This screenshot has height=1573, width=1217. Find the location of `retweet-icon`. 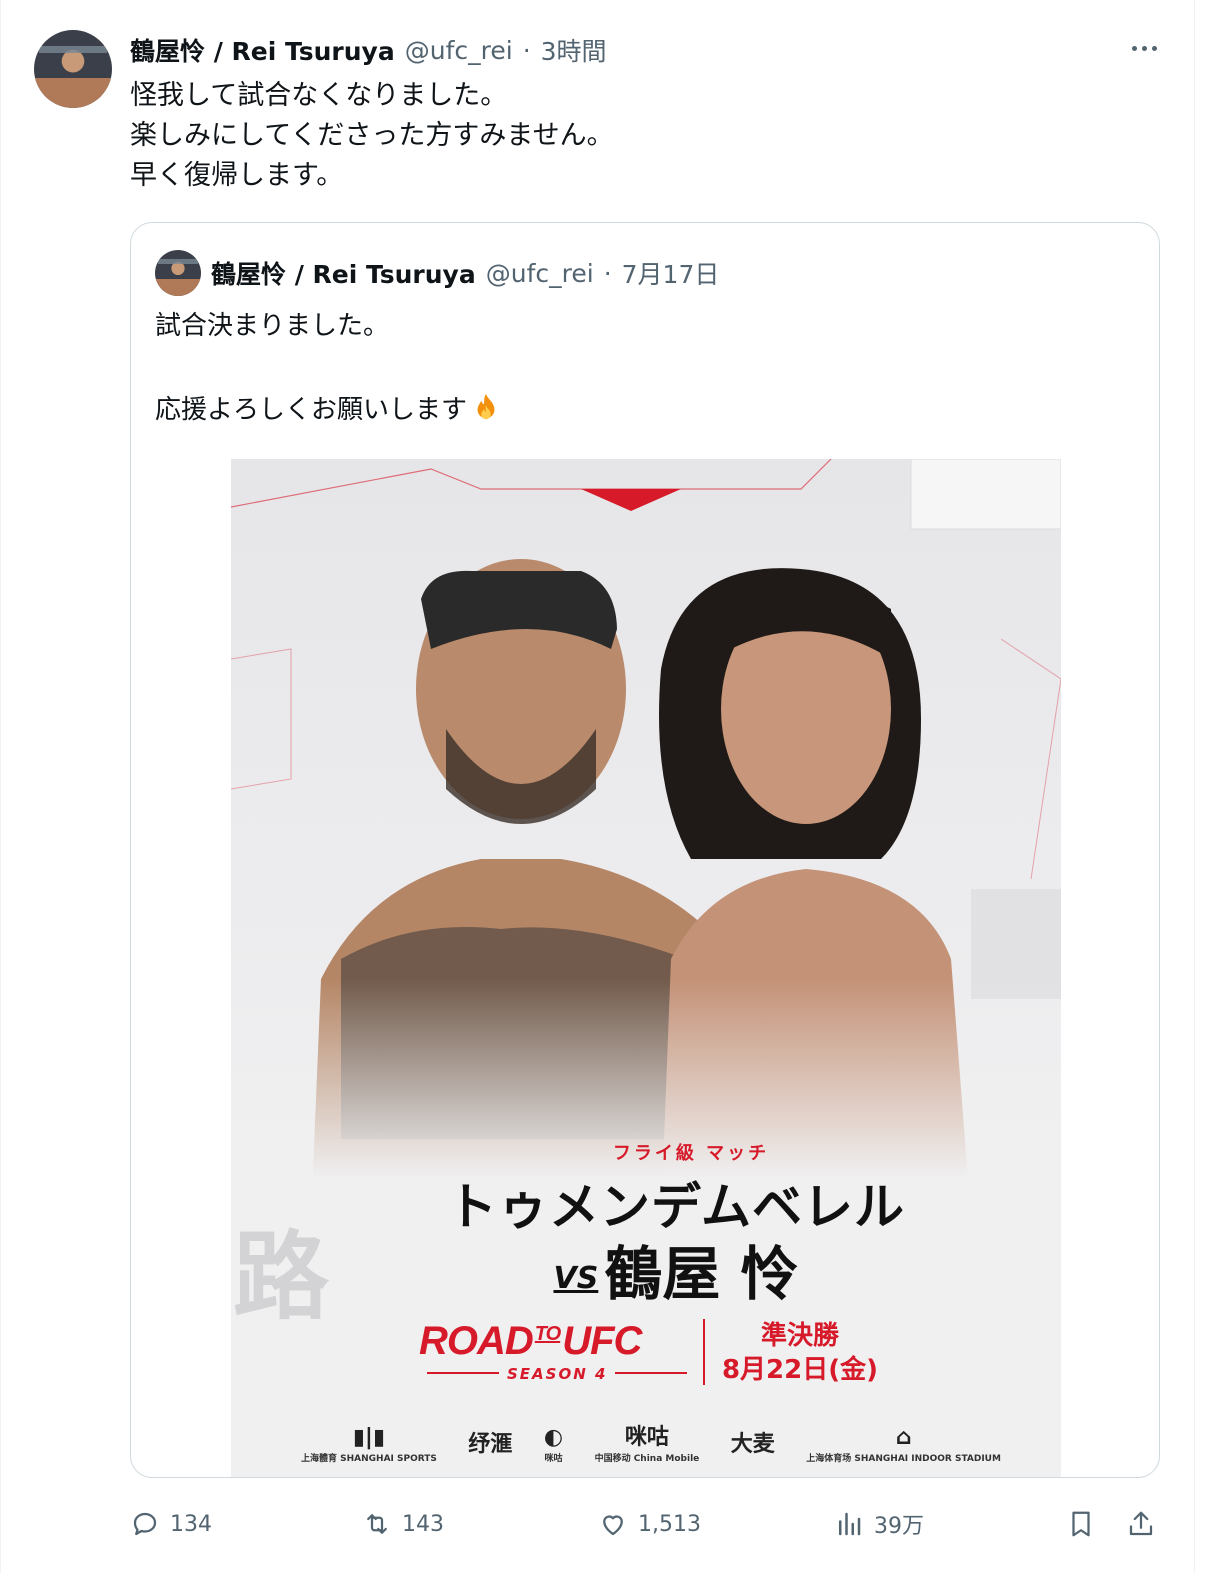

retweet-icon is located at coordinates (377, 1524).